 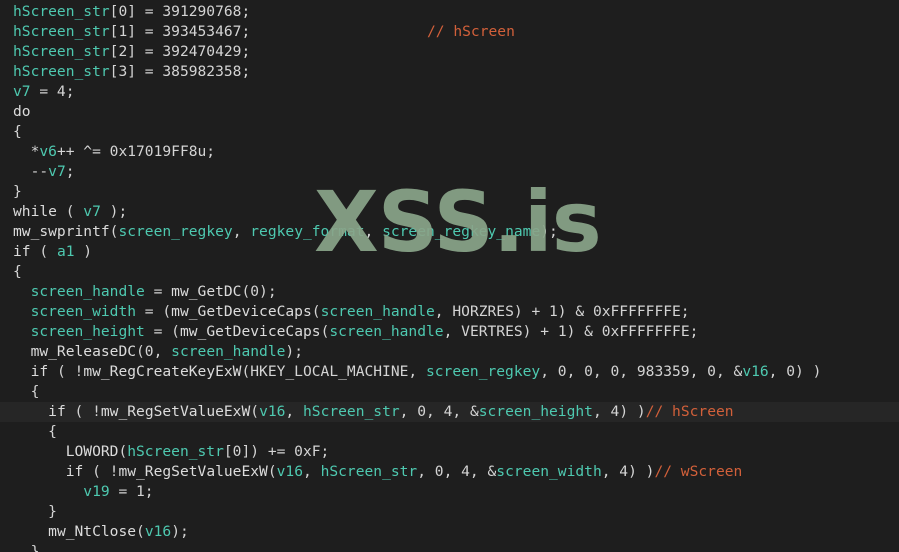 I want to click on code-line: hScreen_str[1] = 393453467; // hScreen, so click(x=449, y=32).